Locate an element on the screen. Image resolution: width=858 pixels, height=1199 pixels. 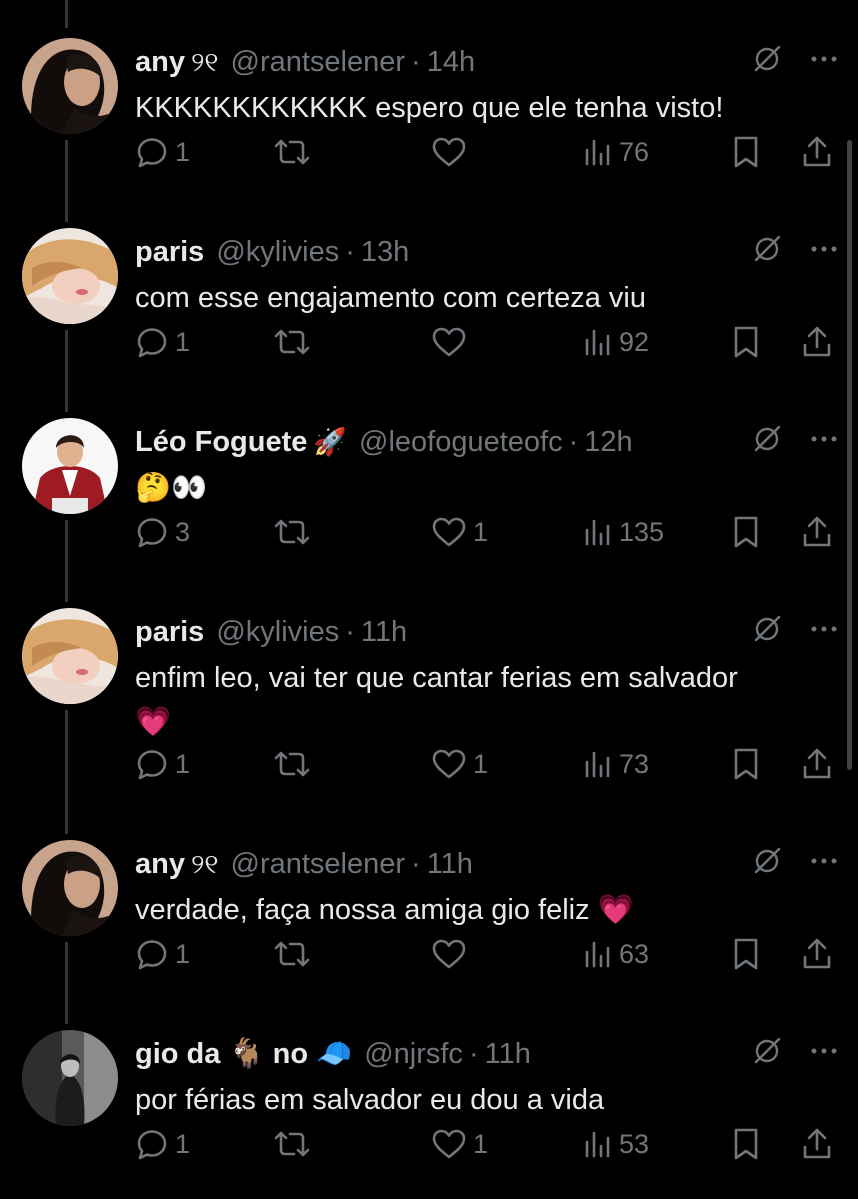
timestamp: 13h is located at coordinates (385, 252).